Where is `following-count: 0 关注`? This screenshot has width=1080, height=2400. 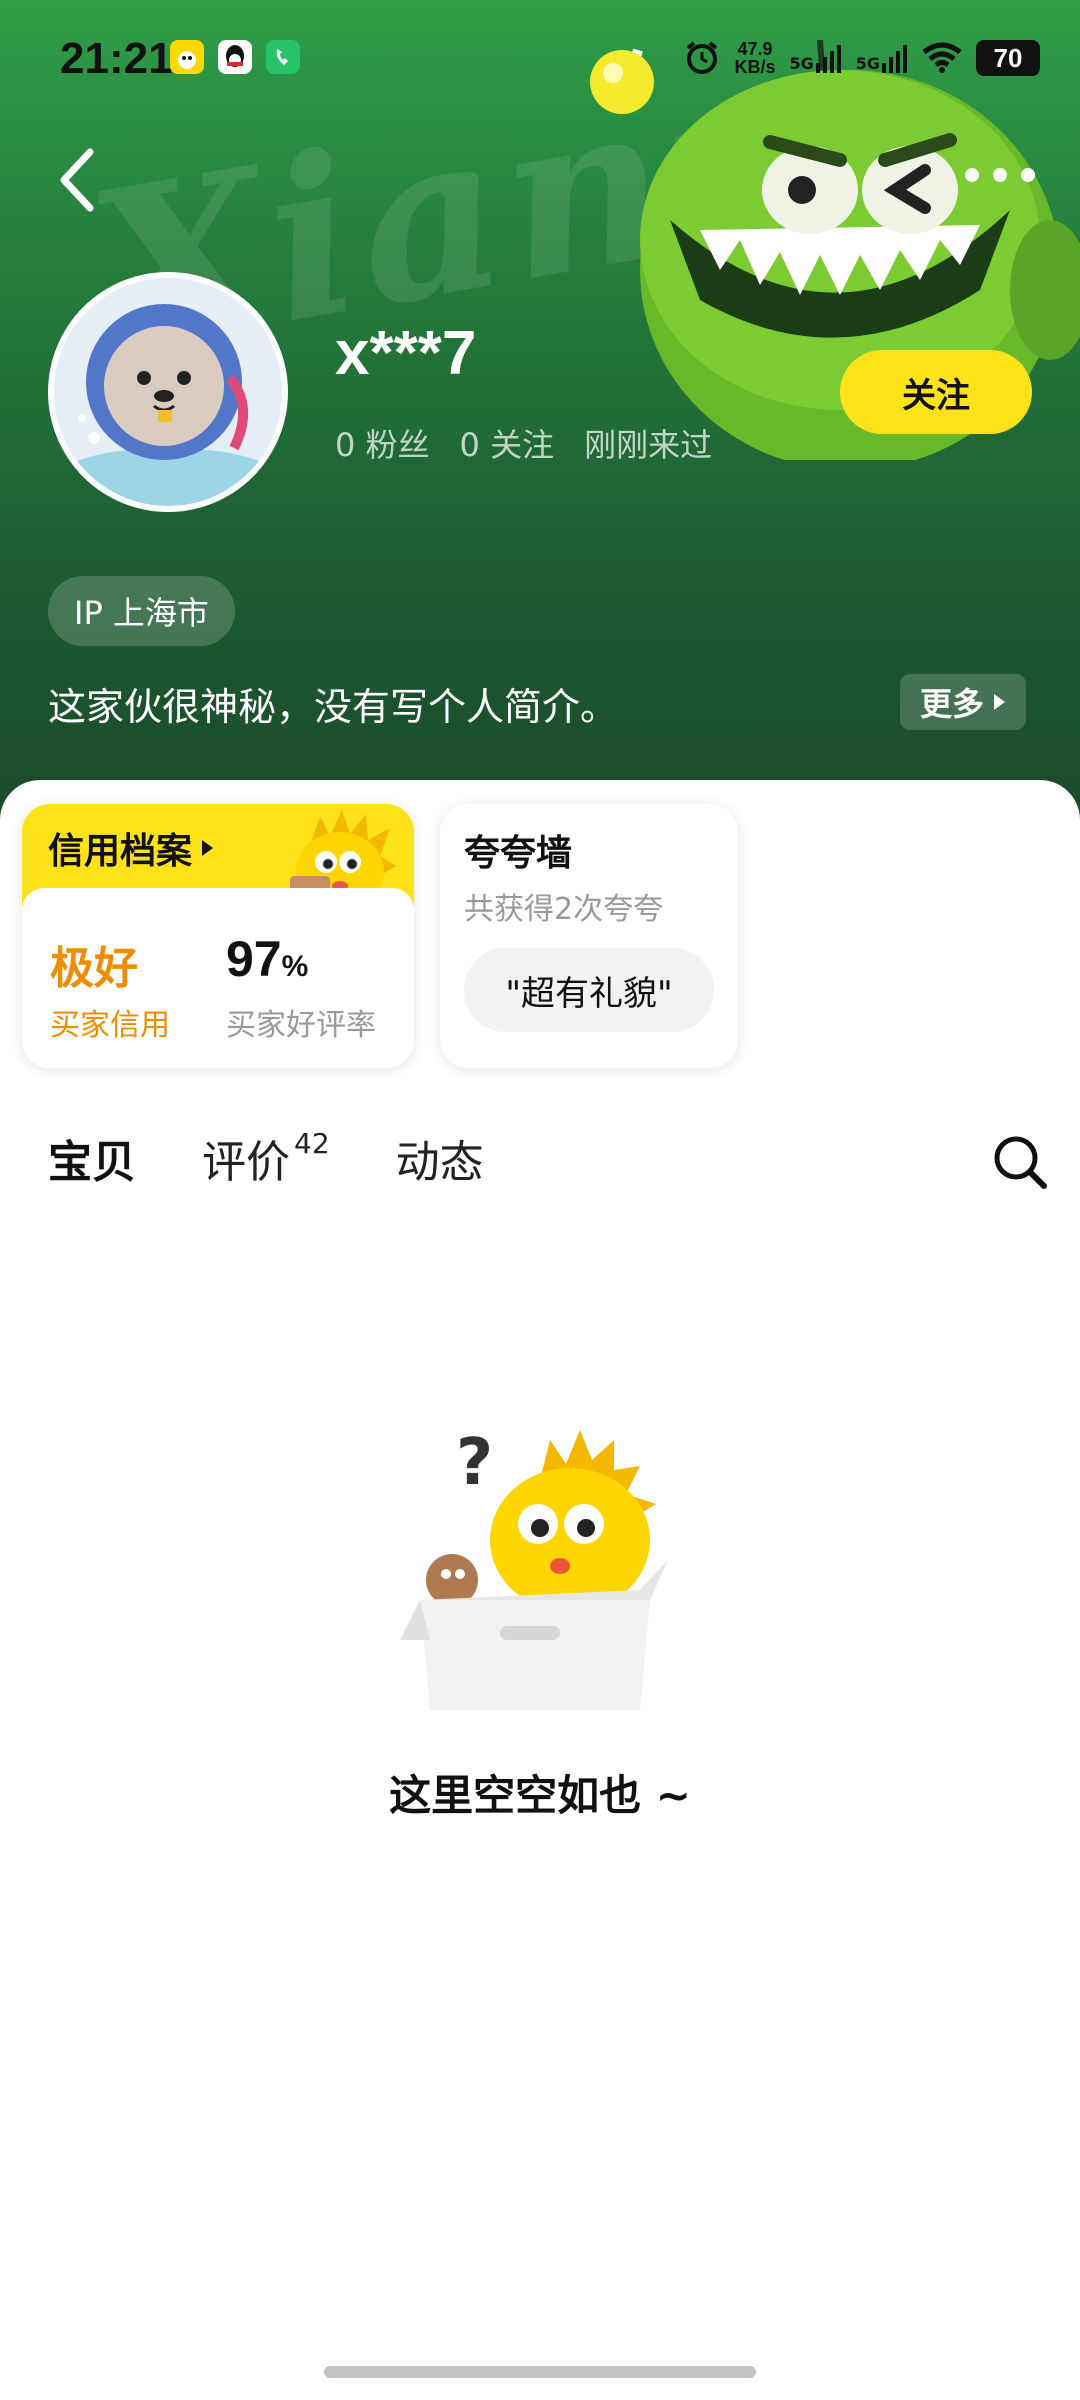
following-count: 0 关注 is located at coordinates (507, 443).